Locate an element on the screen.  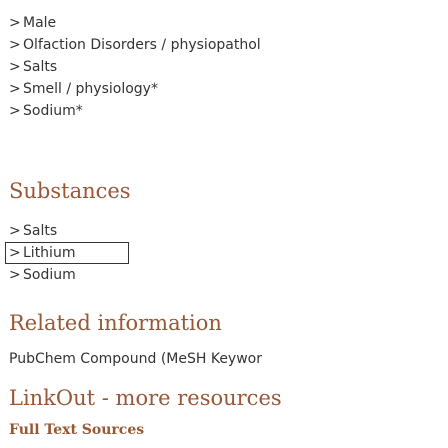
mesh-term-label: Smell / physiology* is located at coordinates (90, 89).